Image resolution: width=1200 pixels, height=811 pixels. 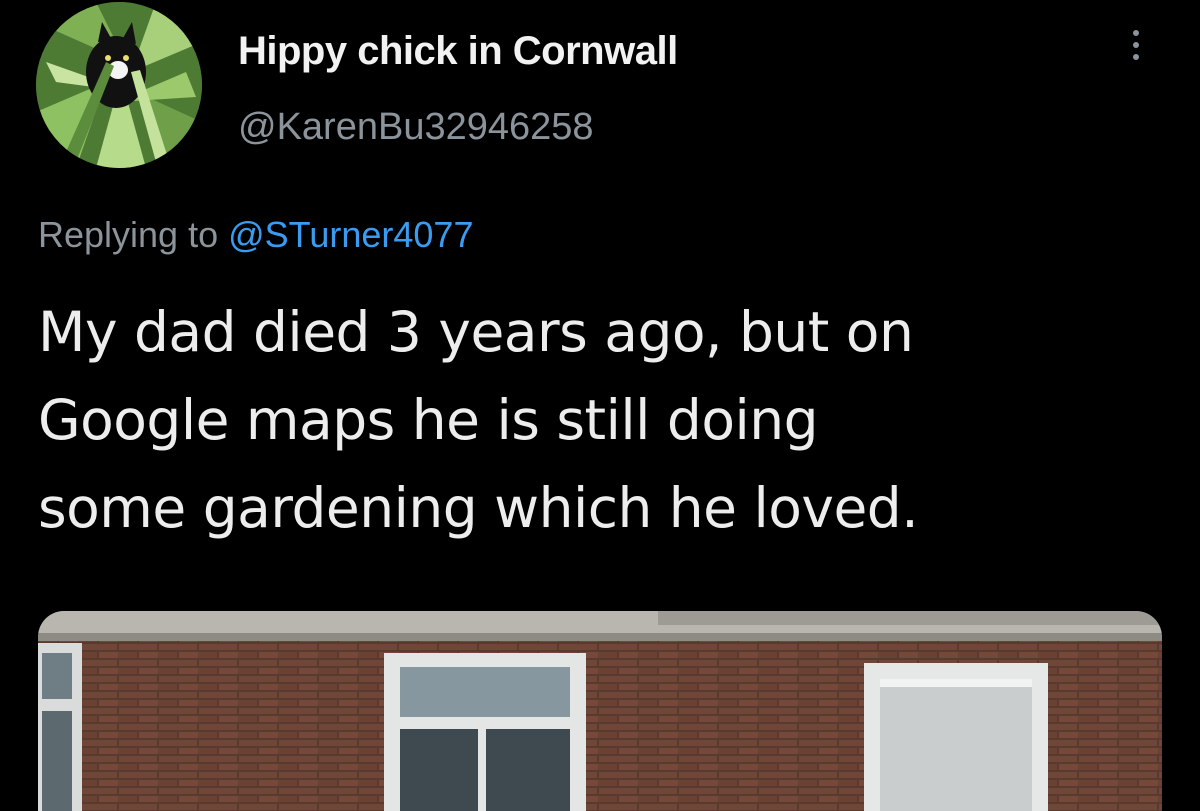 What do you see at coordinates (128, 234) in the screenshot?
I see `replying-to-label: Replying to` at bounding box center [128, 234].